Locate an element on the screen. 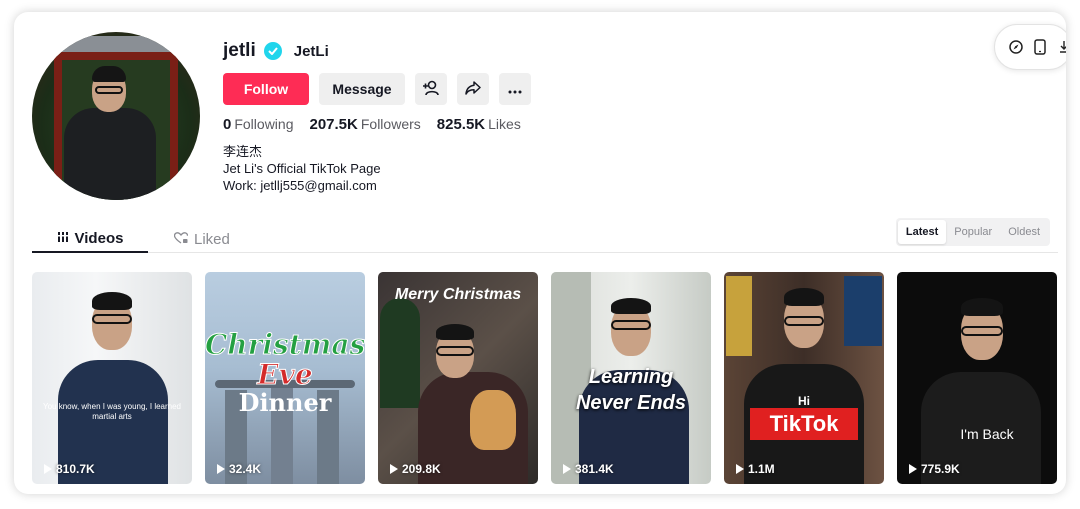 The image size is (1080, 509). stat-followers: 207.5K Followers is located at coordinates (364, 124).